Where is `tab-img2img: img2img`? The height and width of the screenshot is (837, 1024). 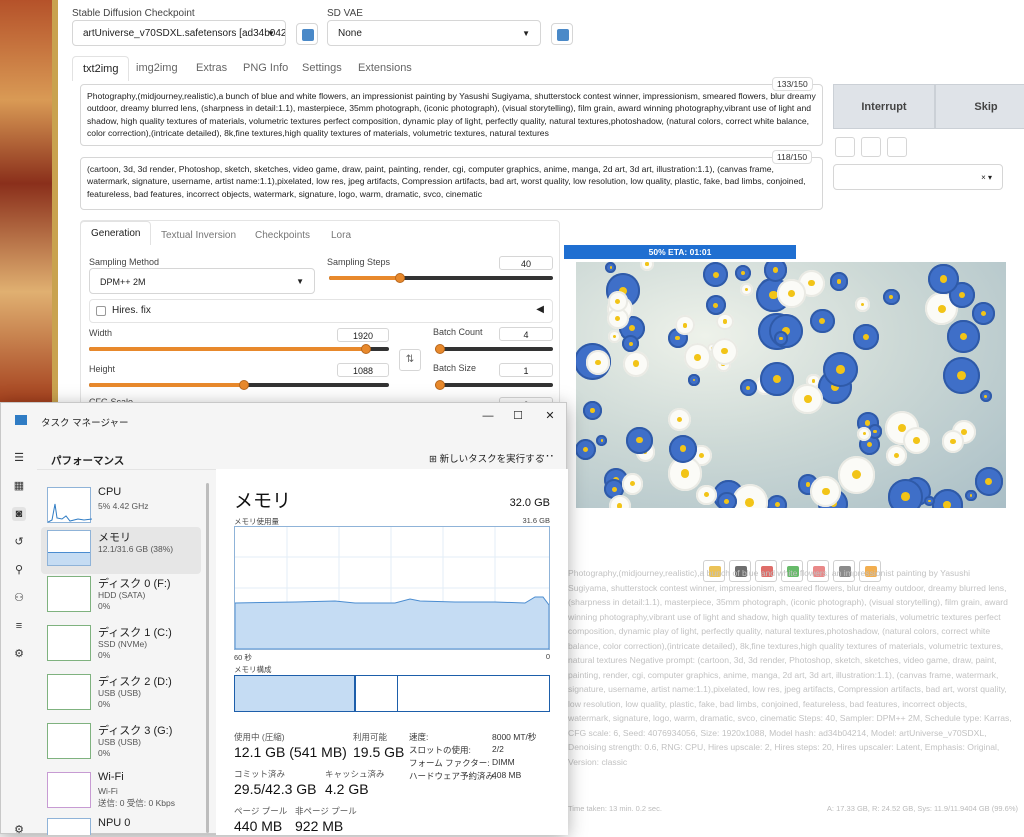 tab-img2img: img2img is located at coordinates (157, 68).